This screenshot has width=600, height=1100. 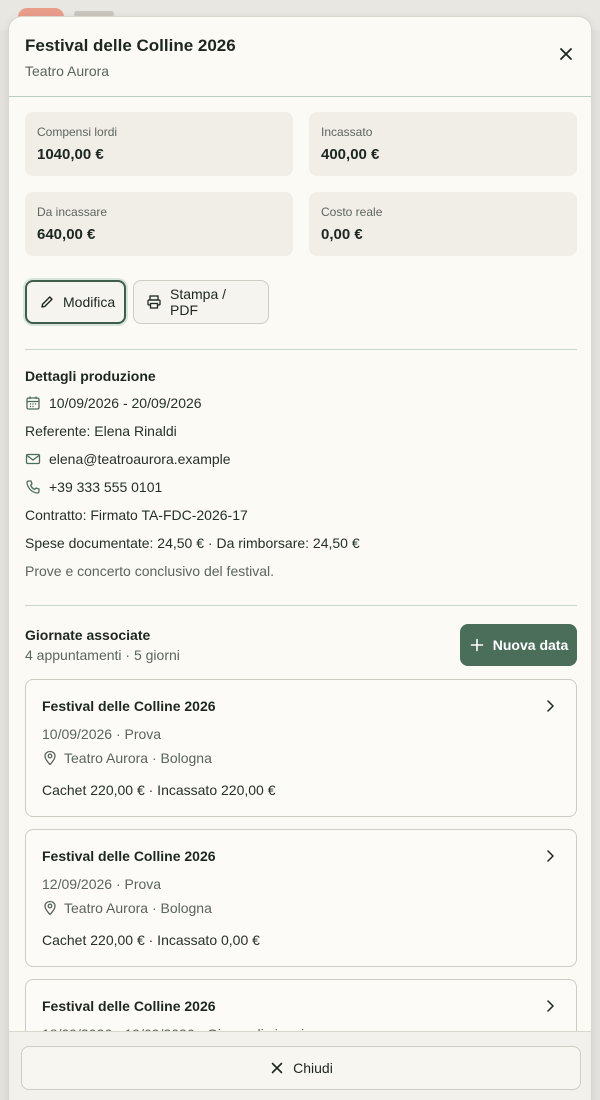 What do you see at coordinates (159, 224) in the screenshot?
I see `stat-to-collect: Da incassare 640,00 €` at bounding box center [159, 224].